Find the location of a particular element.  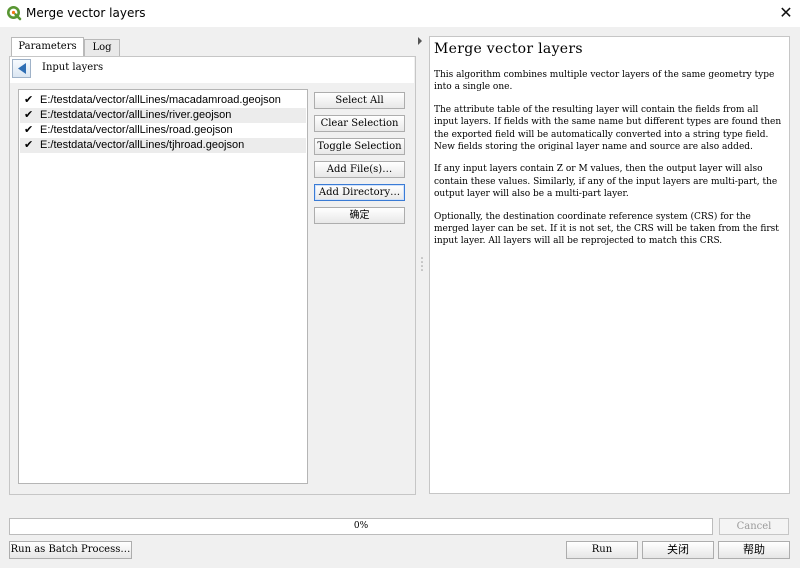

help-button: 帮助 is located at coordinates (754, 550).